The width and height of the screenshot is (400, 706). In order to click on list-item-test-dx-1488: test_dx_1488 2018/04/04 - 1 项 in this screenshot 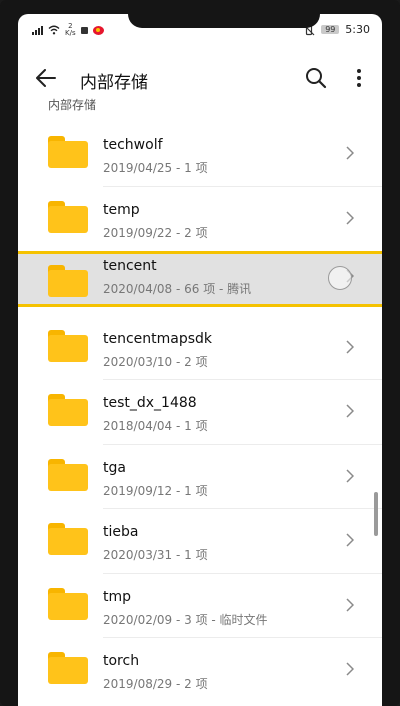, I will do `click(200, 412)`.